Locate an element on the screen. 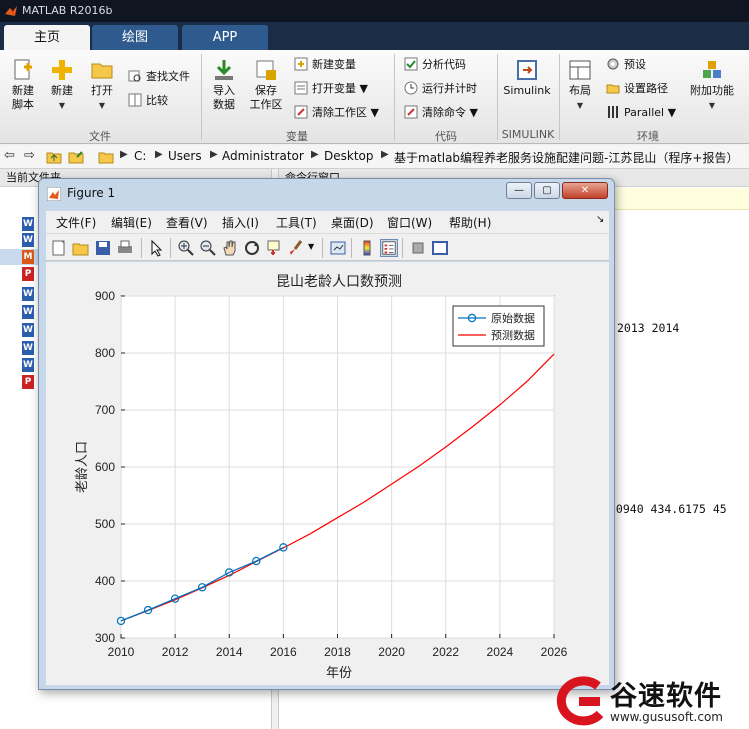 This screenshot has width=749, height=729. clear-workspace-dropdown-icon: ▼ is located at coordinates (374, 112).